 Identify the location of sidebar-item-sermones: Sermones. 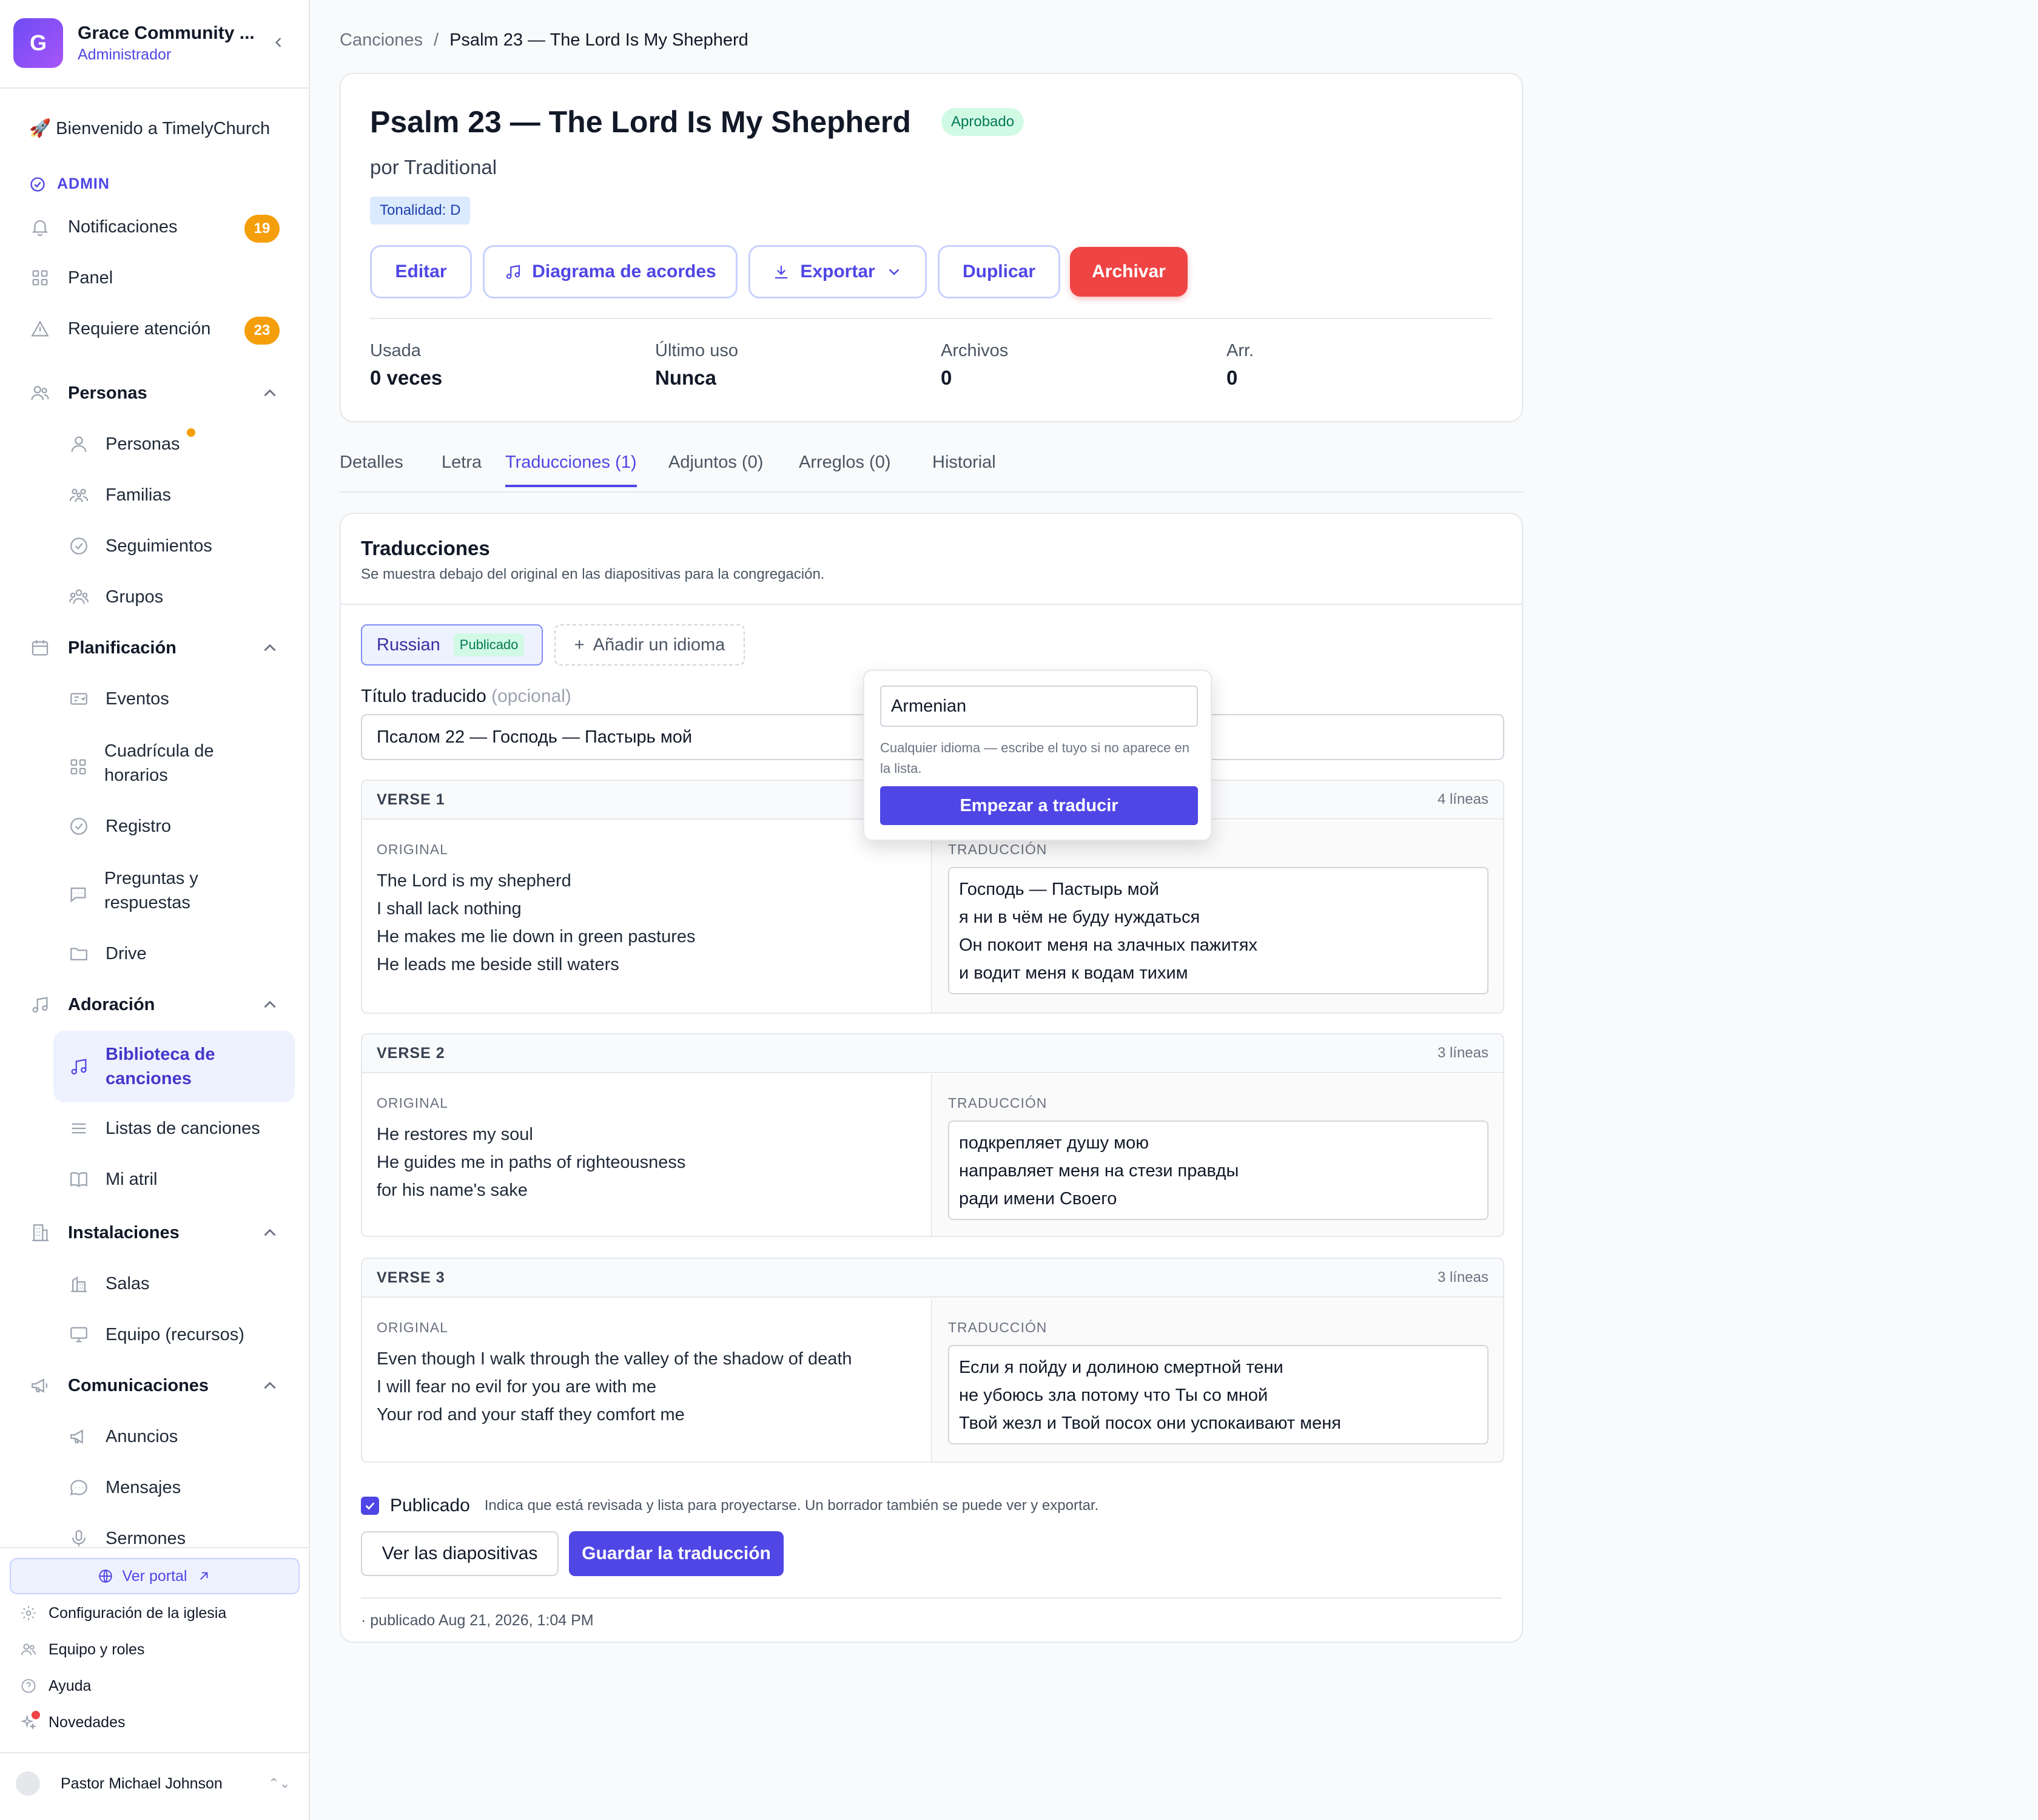
(127, 1538).